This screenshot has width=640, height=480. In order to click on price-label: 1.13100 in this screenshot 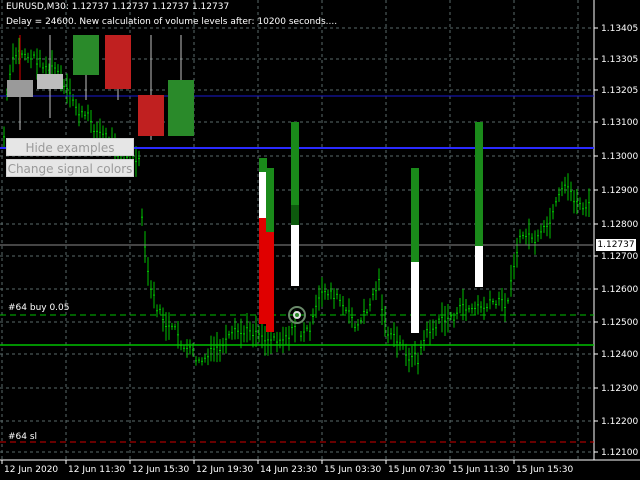, I will do `click(619, 123)`.